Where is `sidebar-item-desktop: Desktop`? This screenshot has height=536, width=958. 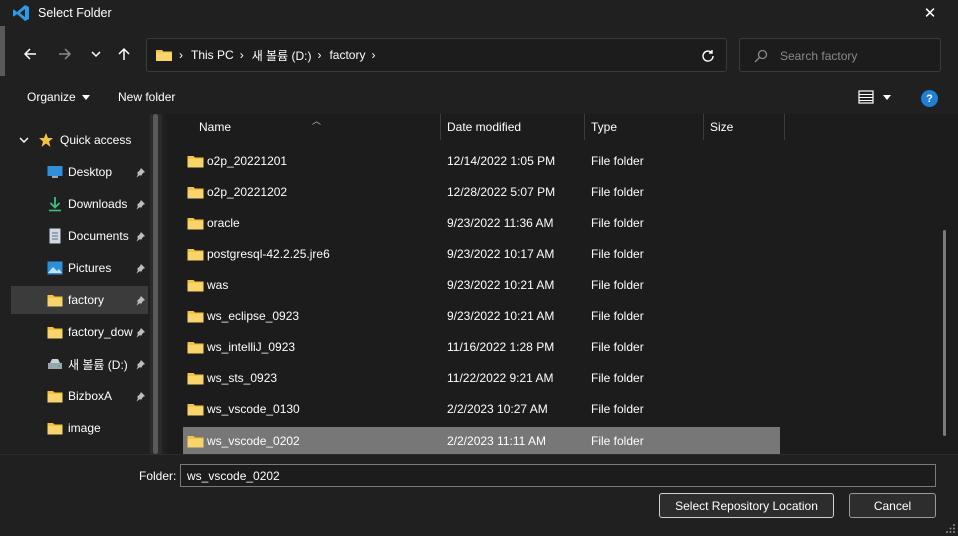 sidebar-item-desktop: Desktop is located at coordinates (79, 172).